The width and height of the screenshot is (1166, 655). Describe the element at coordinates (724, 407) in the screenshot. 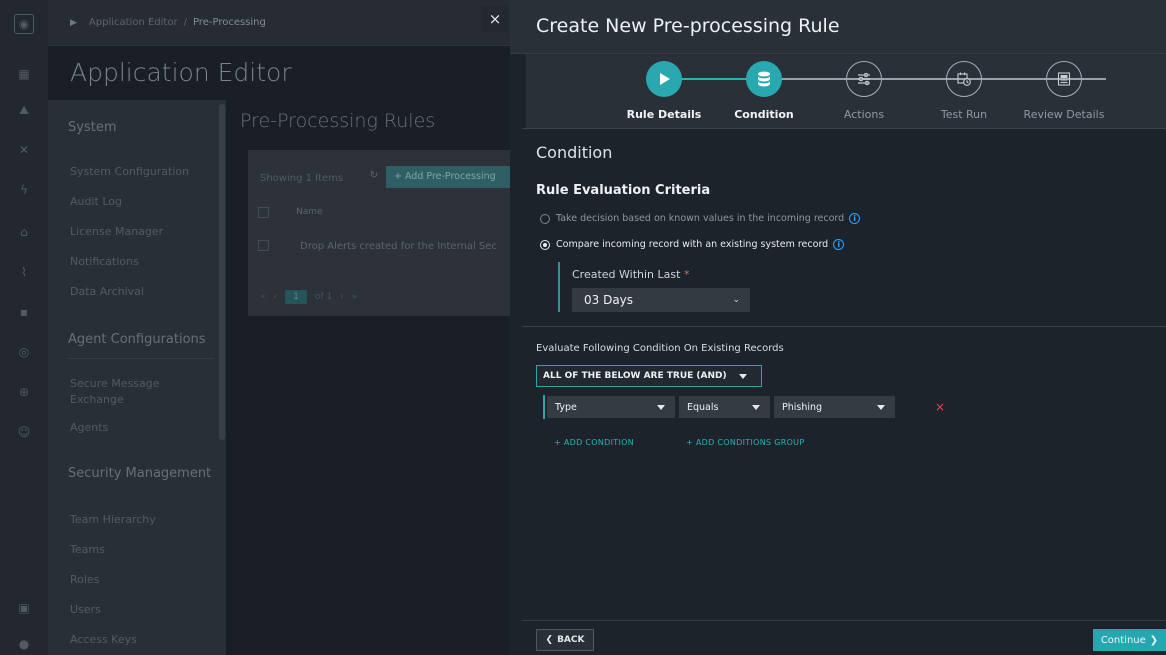

I see `condition-operator-select: Equals` at that location.